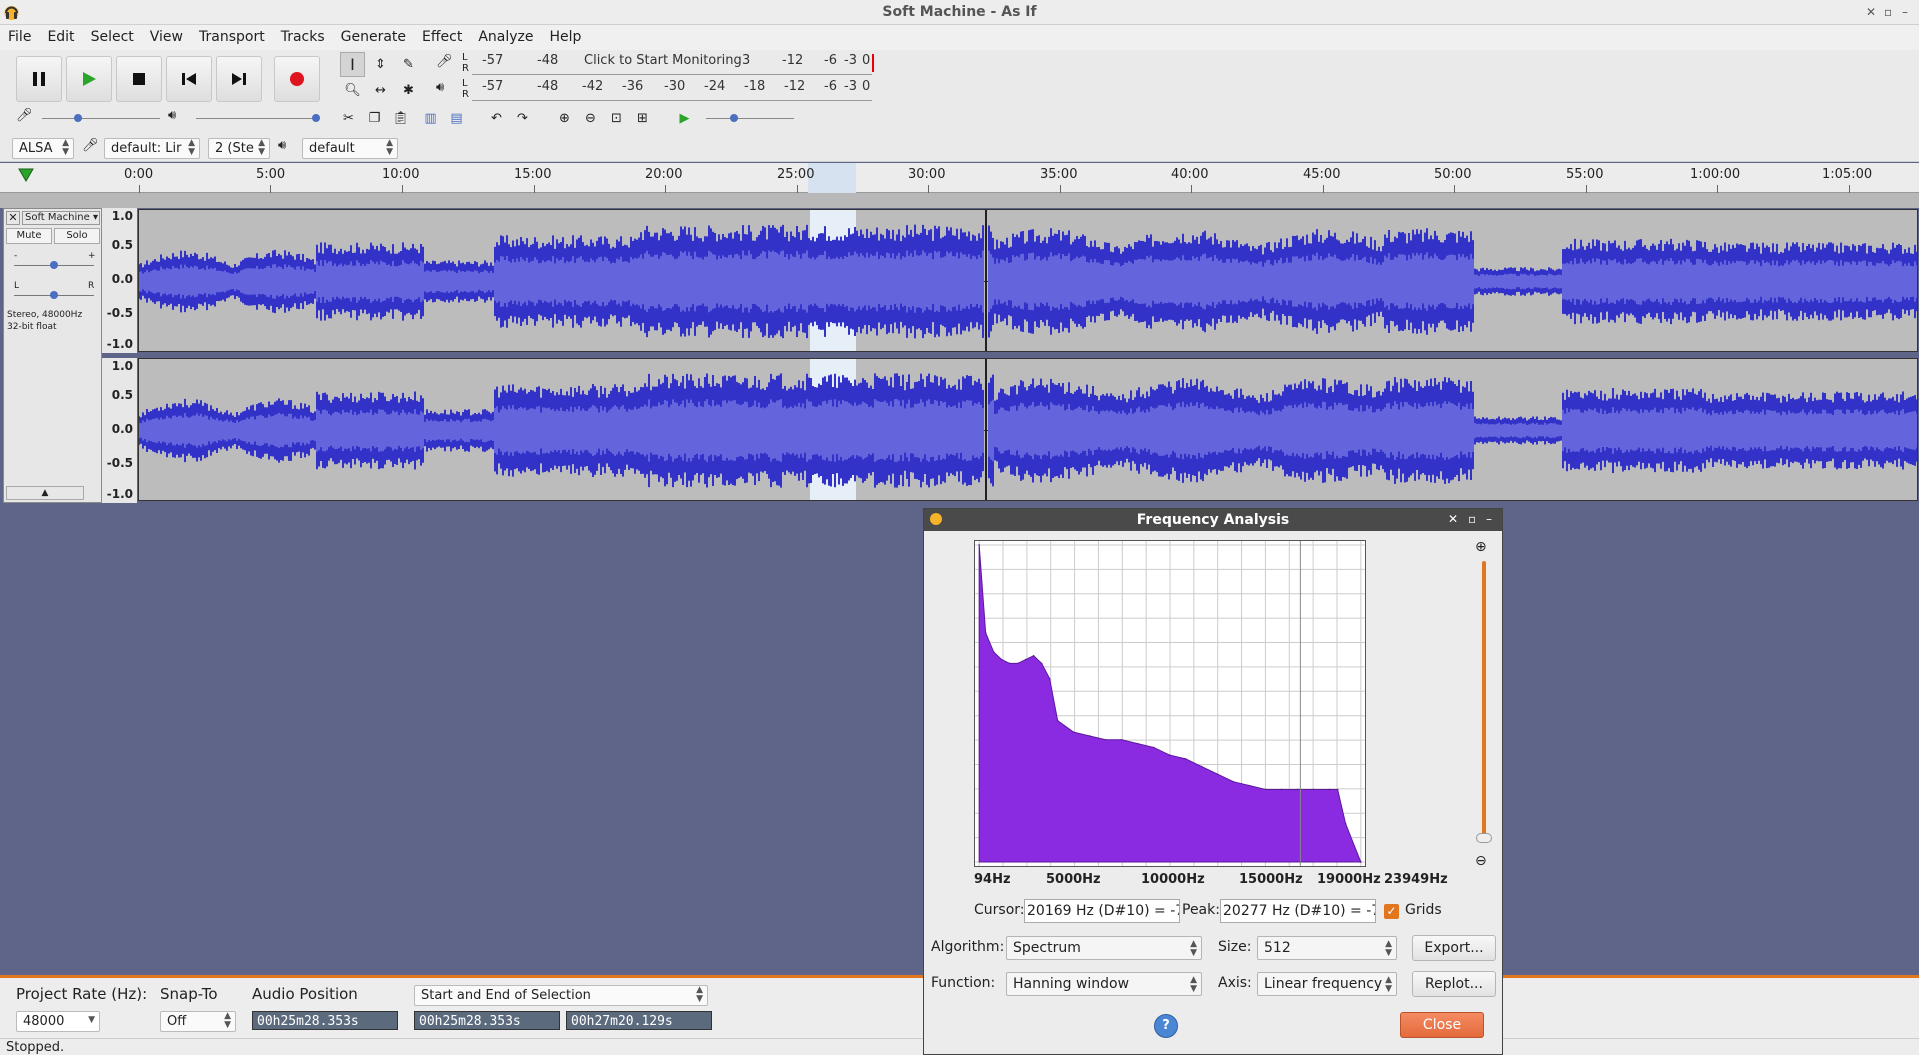  I want to click on x-tick-label: 15000Hz, so click(1271, 879).